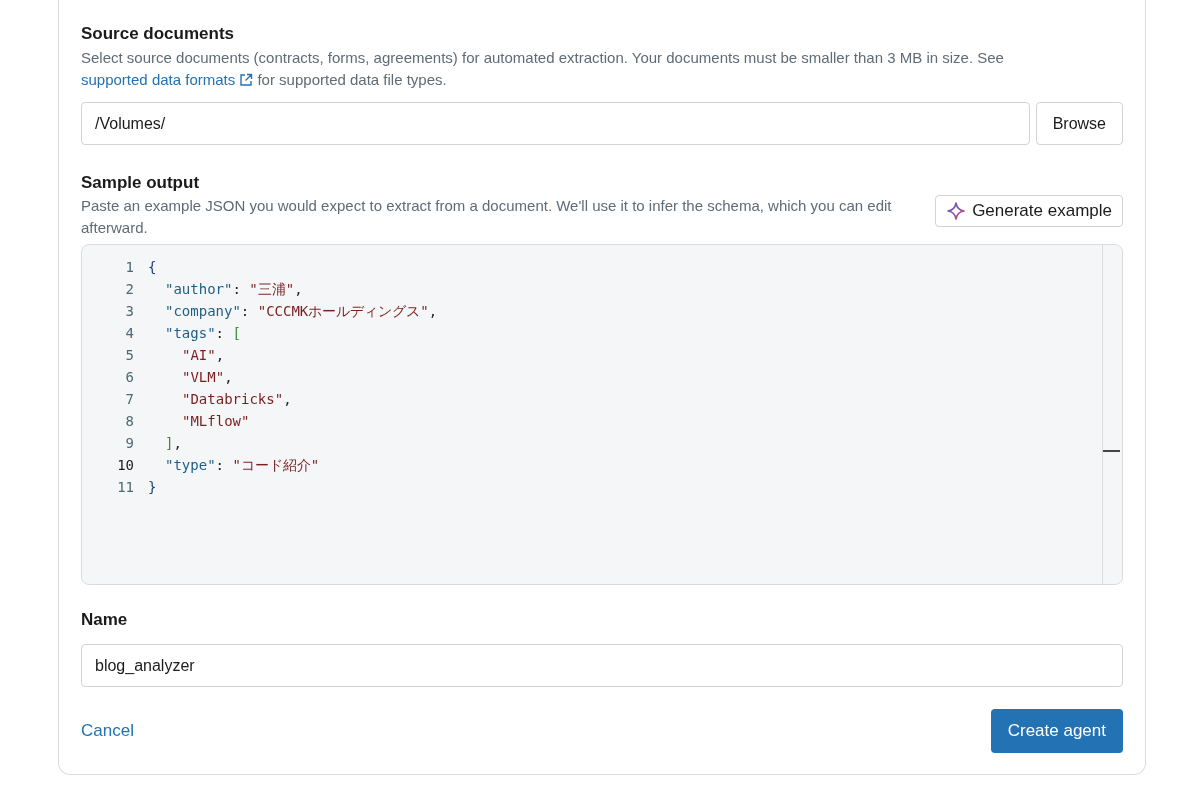 This screenshot has height=797, width=1200. Describe the element at coordinates (129, 377) in the screenshot. I see `line-number: 6` at that location.